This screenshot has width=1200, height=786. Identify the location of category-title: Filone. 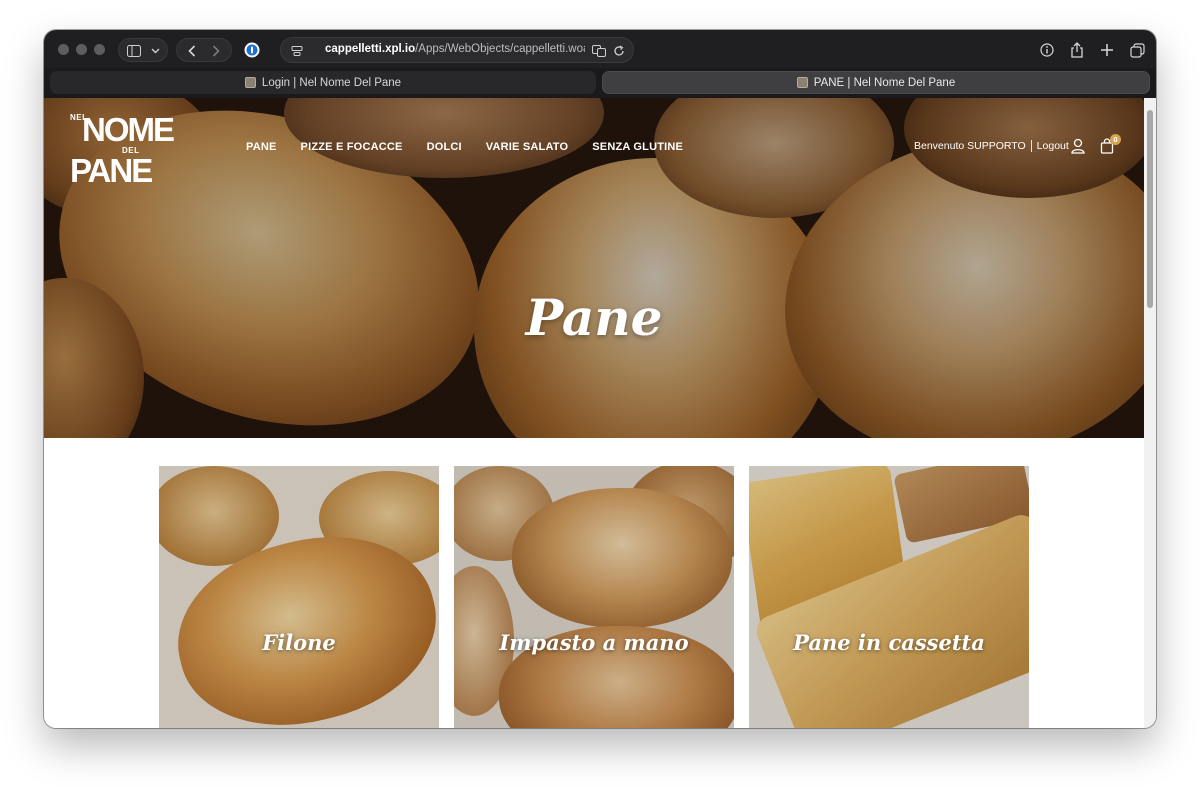
(299, 642).